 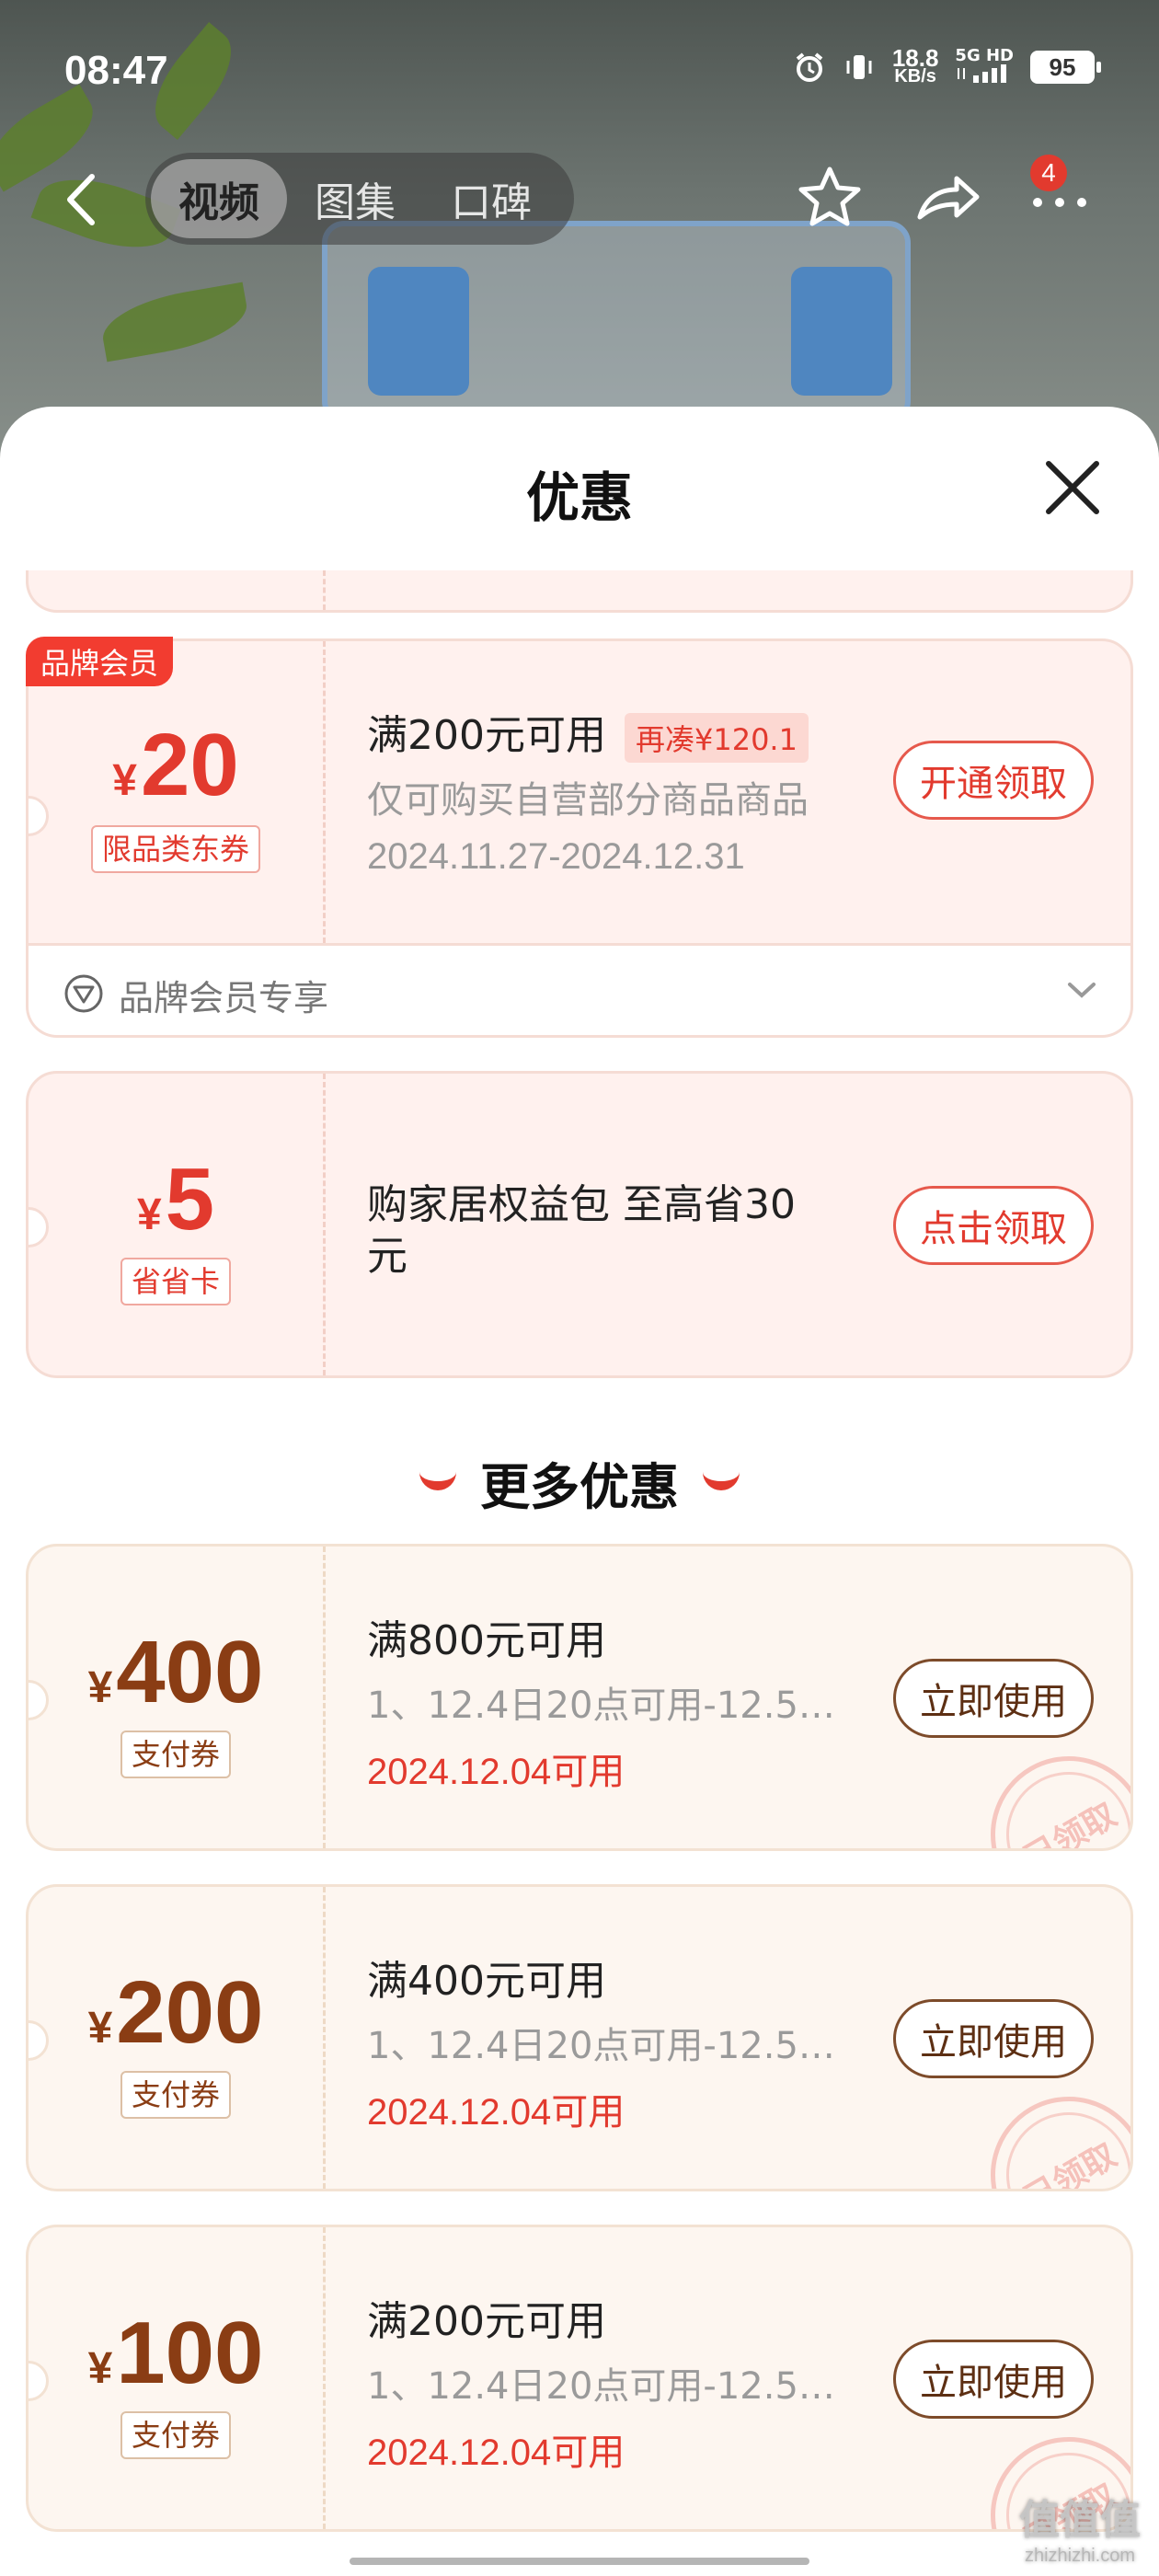 I want to click on coupon-amount: ¥400, so click(x=176, y=1672).